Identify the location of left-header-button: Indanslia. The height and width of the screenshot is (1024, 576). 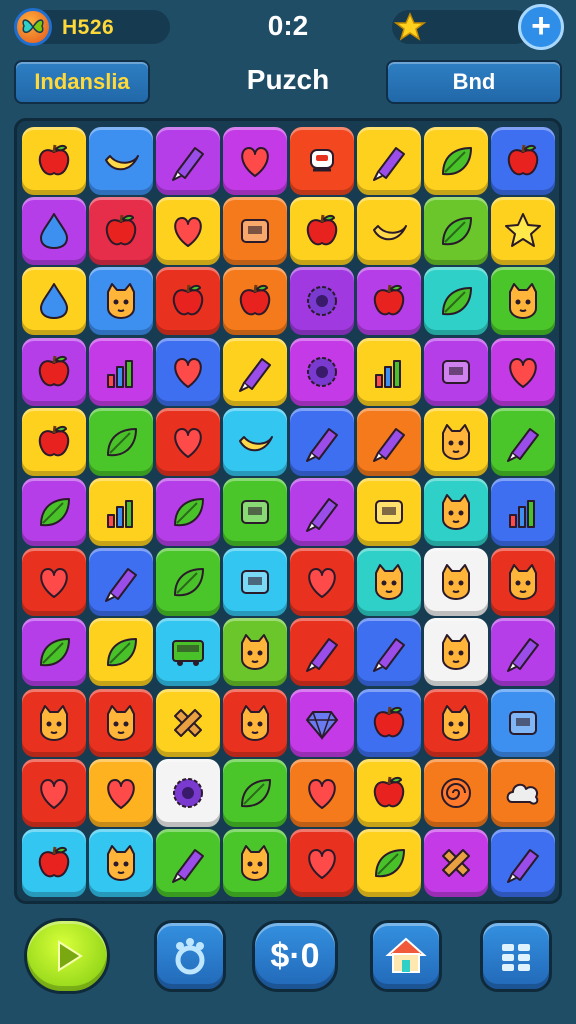
(82, 82).